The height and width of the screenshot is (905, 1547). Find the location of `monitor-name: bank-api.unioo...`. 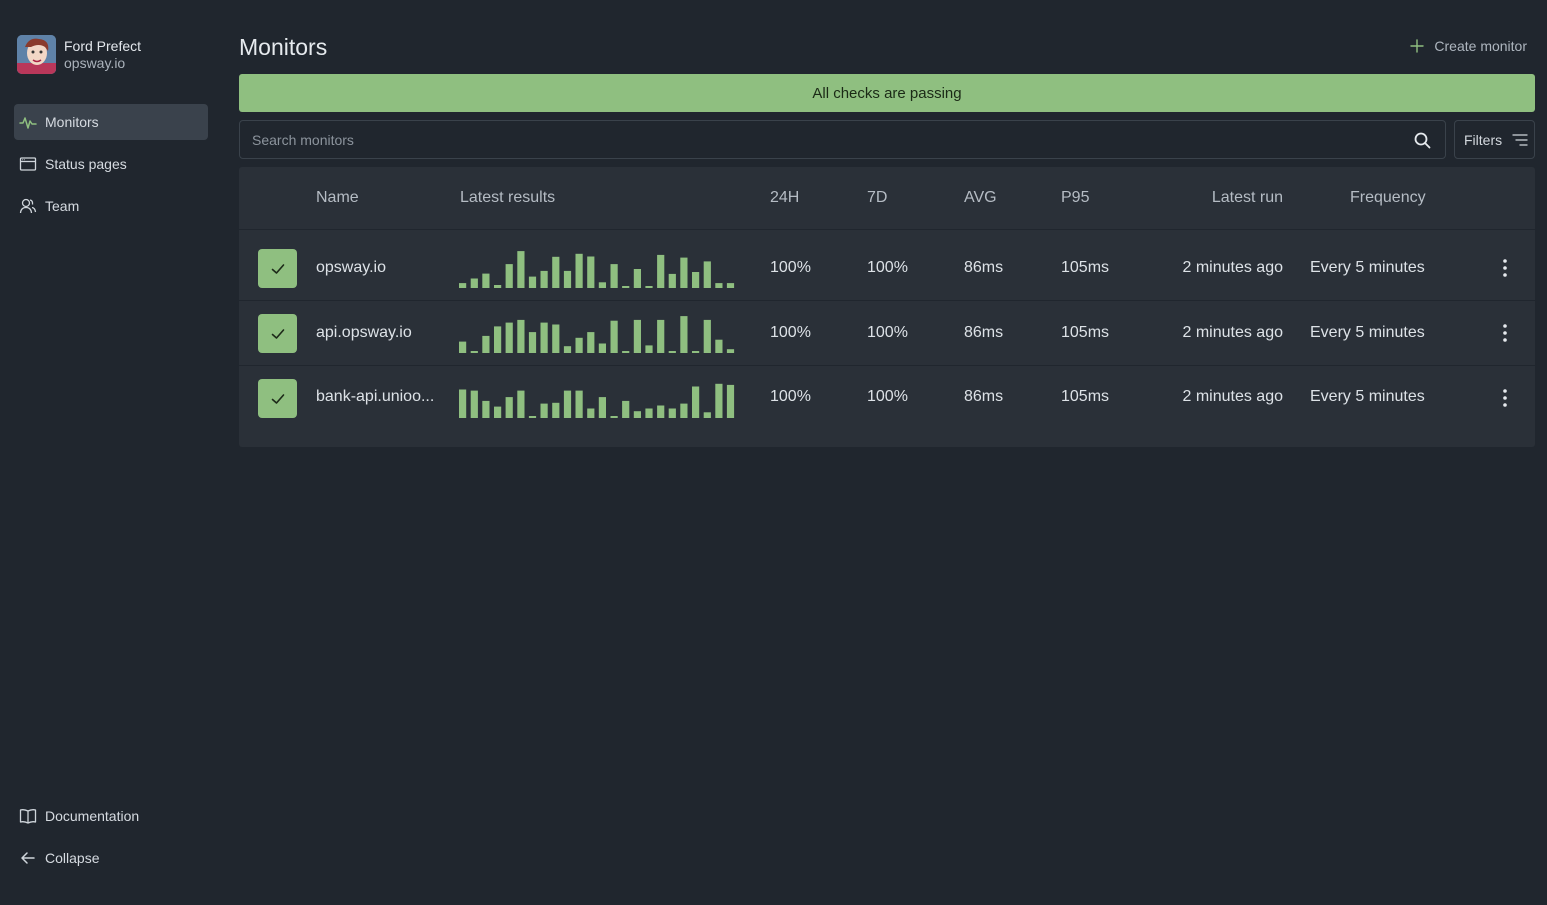

monitor-name: bank-api.unioo... is located at coordinates (378, 397).